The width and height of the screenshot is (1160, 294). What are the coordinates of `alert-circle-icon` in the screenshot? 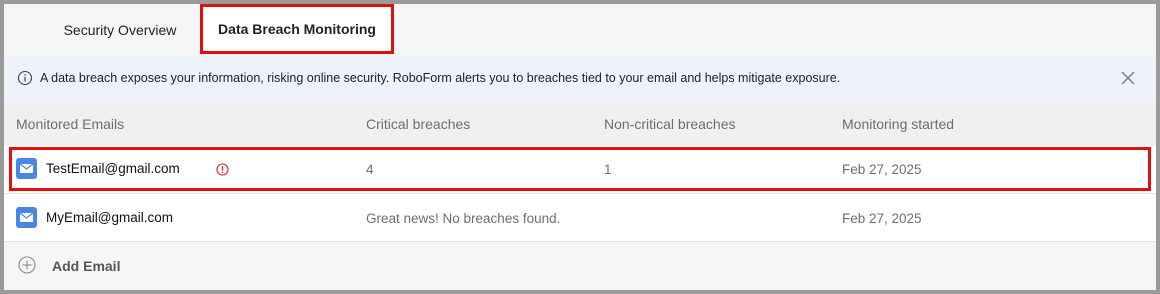 It's located at (222, 169).